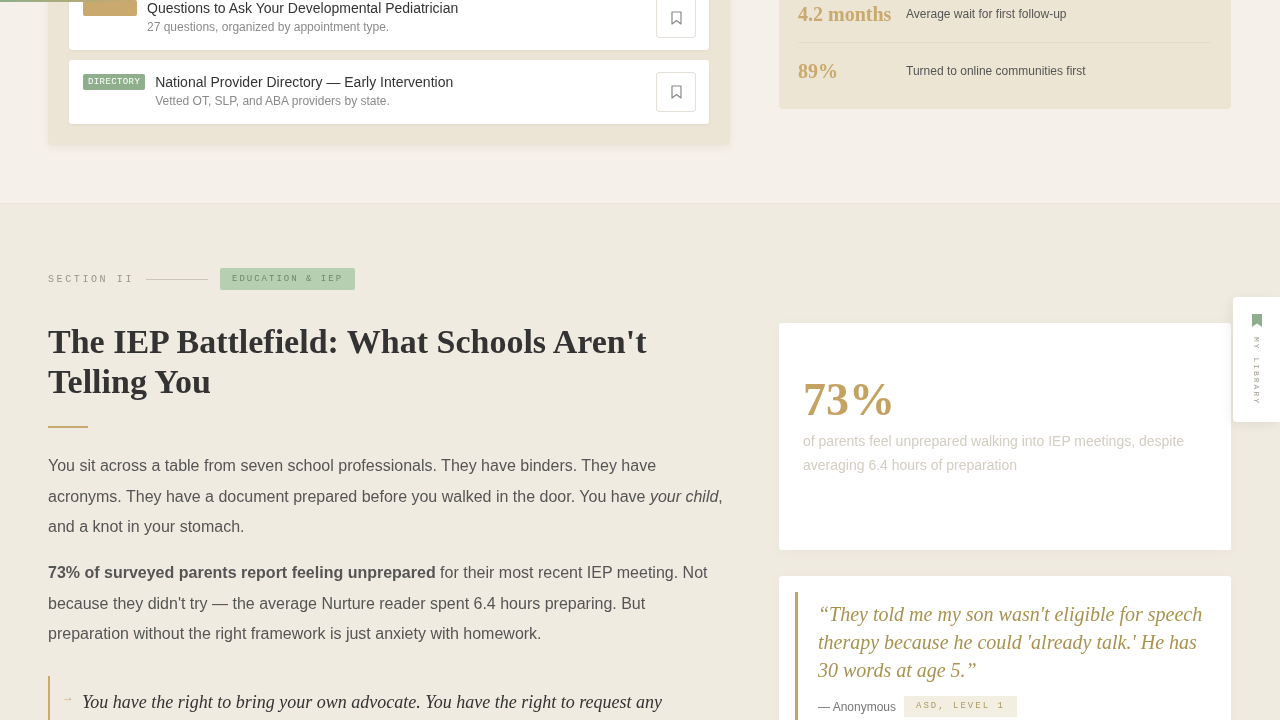 The image size is (1280, 720). What do you see at coordinates (273, 101) in the screenshot?
I see `resource-description: Vetted OT, SLP, and ABA providers by state.` at bounding box center [273, 101].